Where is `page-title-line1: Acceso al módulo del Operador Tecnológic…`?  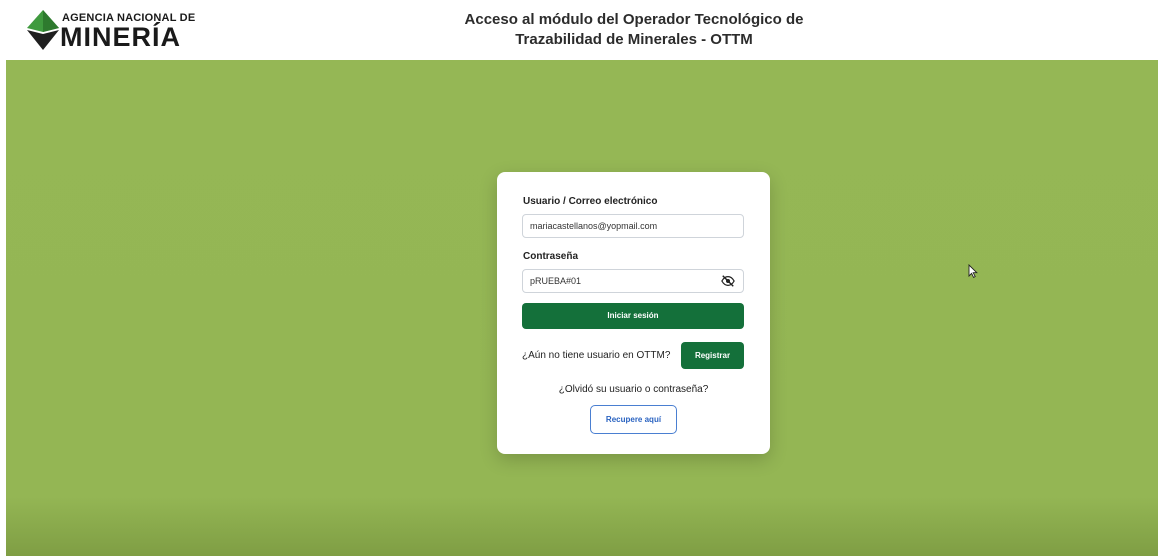 page-title-line1: Acceso al módulo del Operador Tecnológic… is located at coordinates (634, 19).